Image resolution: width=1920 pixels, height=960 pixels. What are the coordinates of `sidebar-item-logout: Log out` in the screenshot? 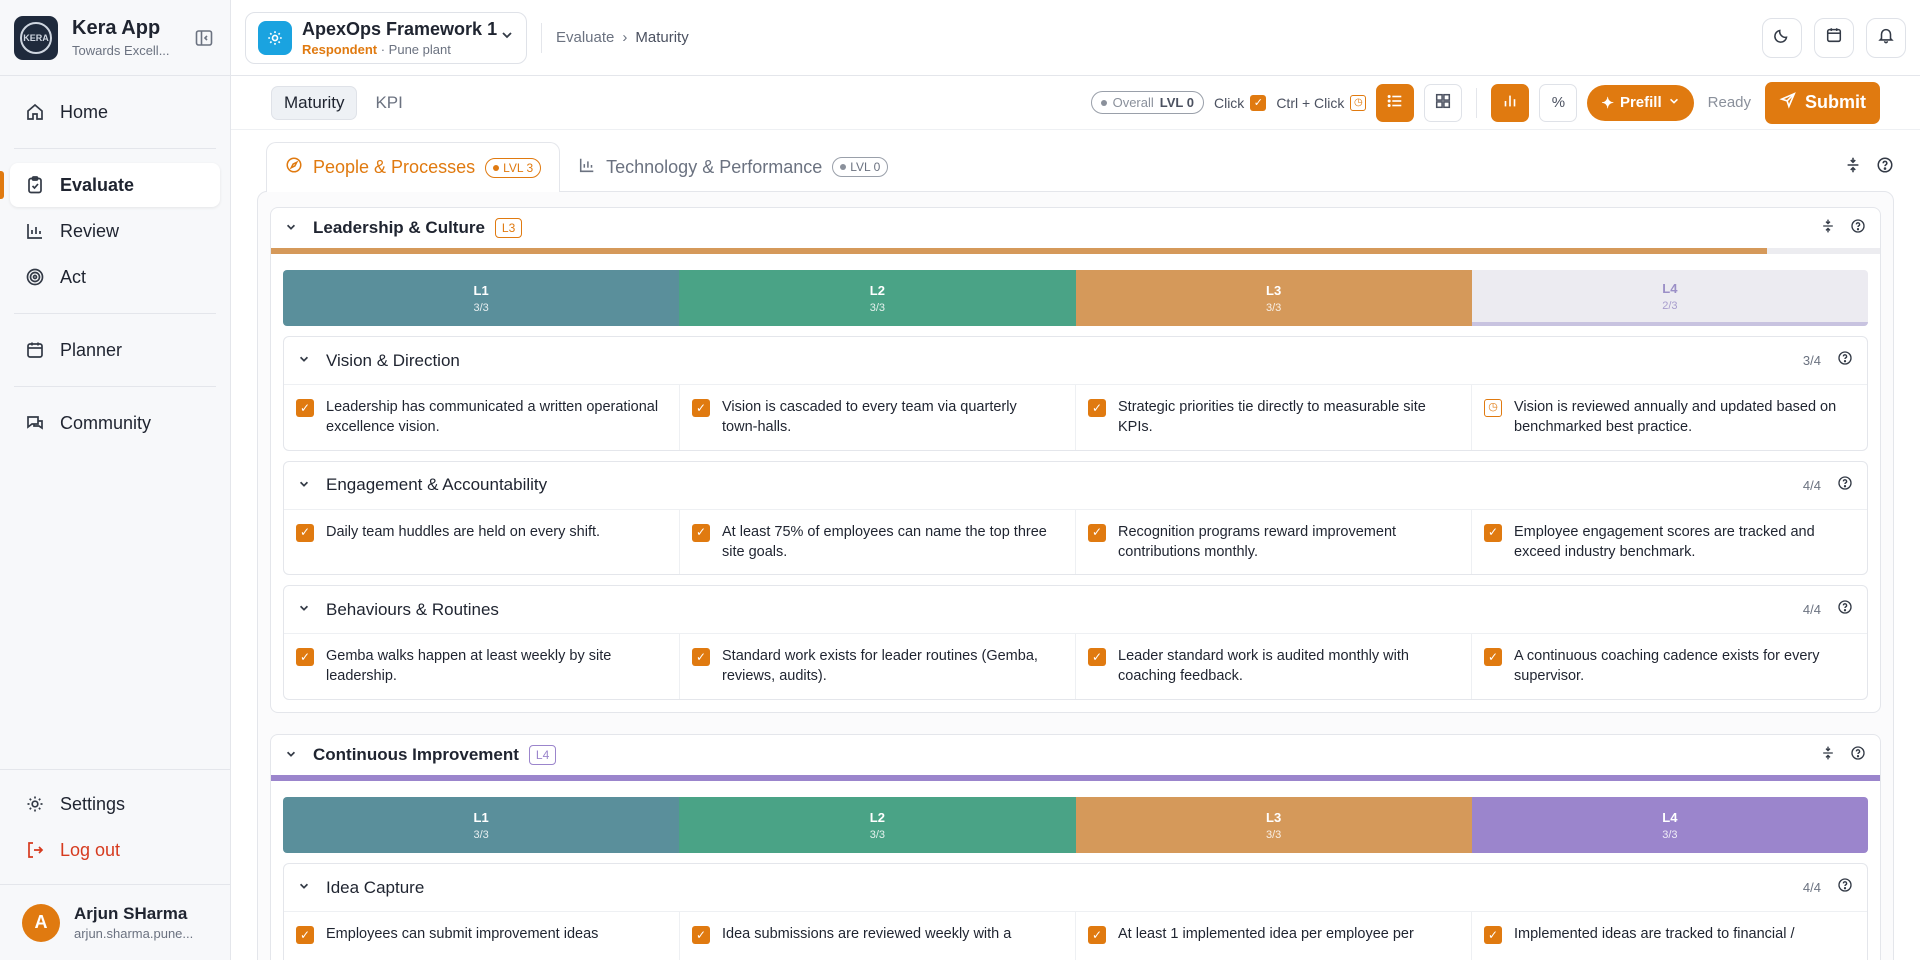 It's located at (115, 850).